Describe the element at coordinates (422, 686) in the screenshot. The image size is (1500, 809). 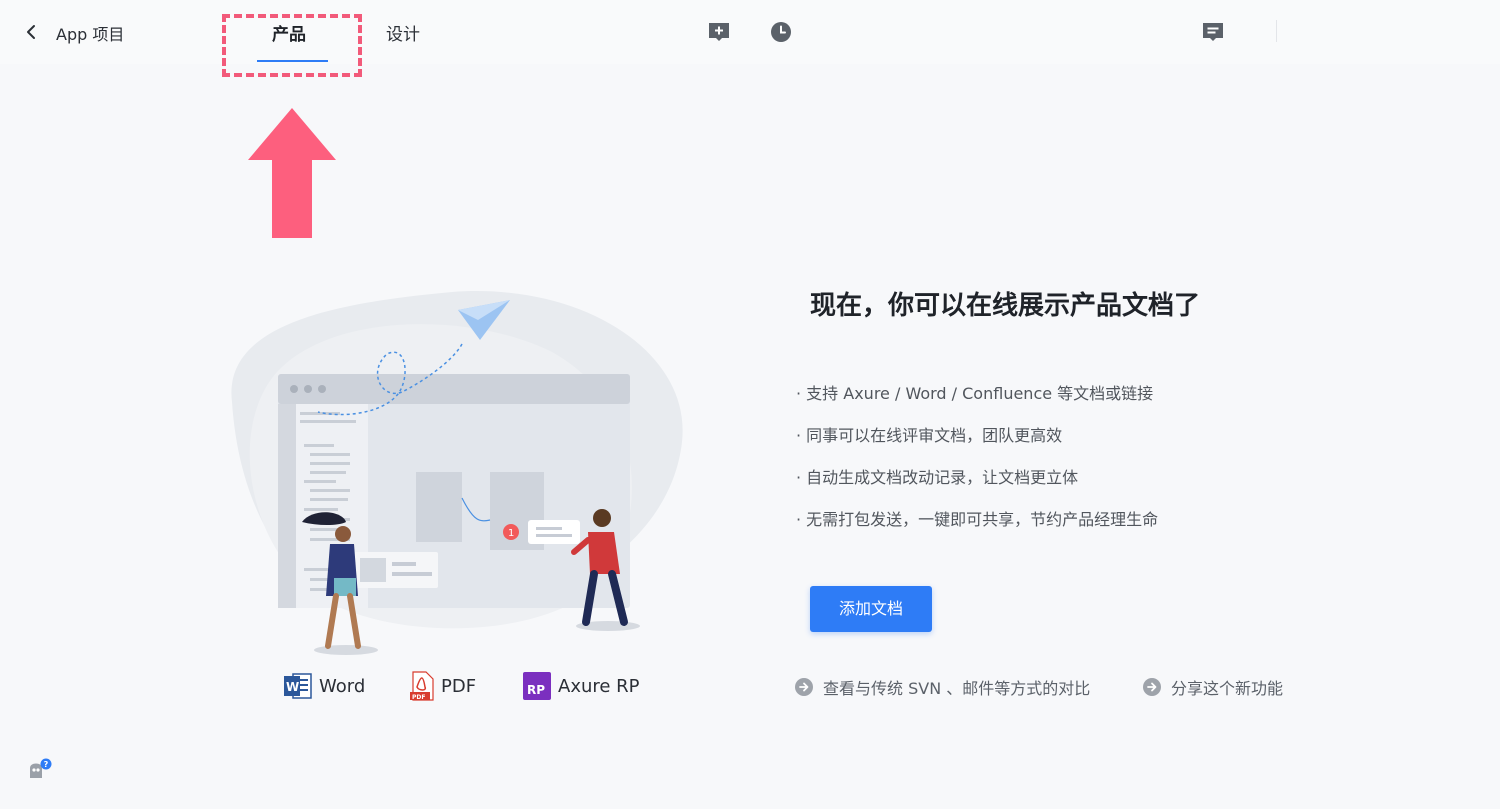
I see `pdf-icon: PDF` at that location.